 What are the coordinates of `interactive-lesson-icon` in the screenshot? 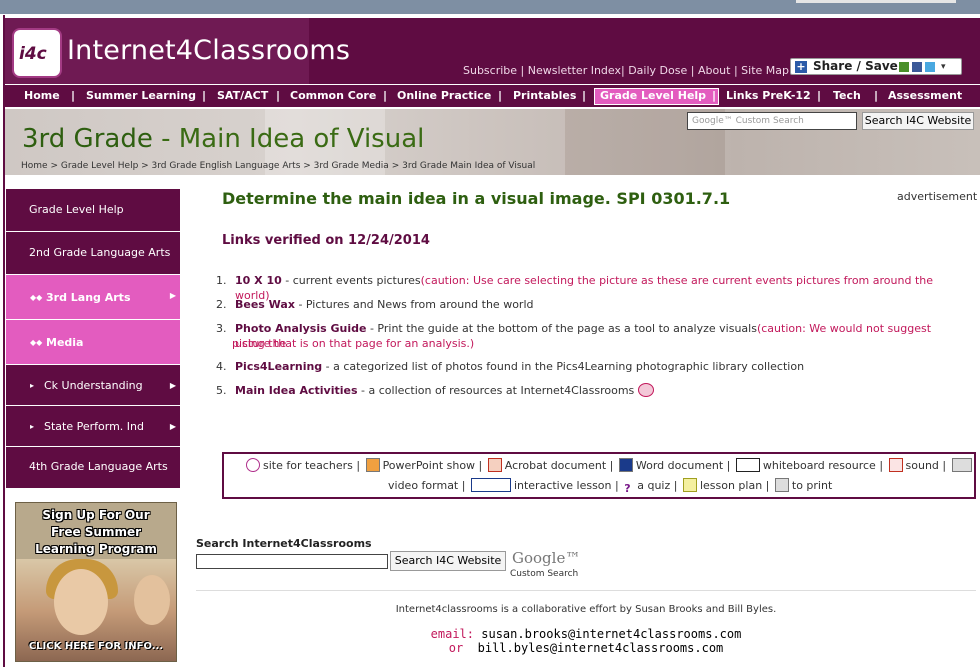 It's located at (490, 485).